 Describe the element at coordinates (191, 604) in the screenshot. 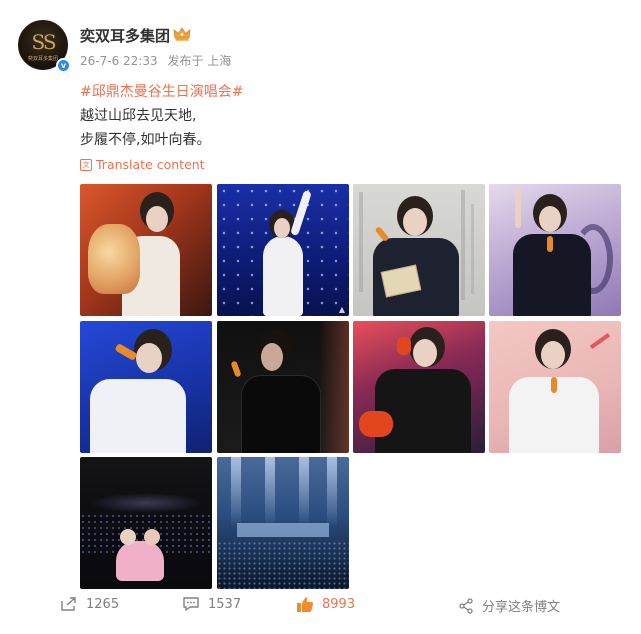

I see `comment-icon` at that location.